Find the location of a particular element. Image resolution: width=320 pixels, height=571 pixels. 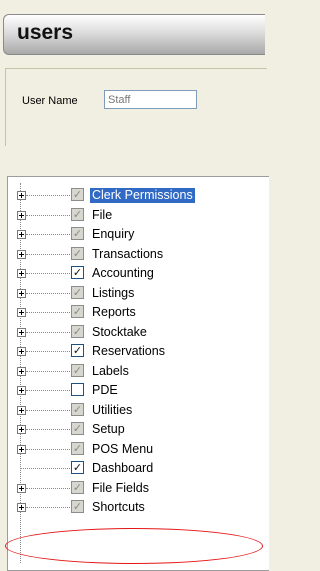

tree-row: ✓ Shortcuts is located at coordinates (138, 507).